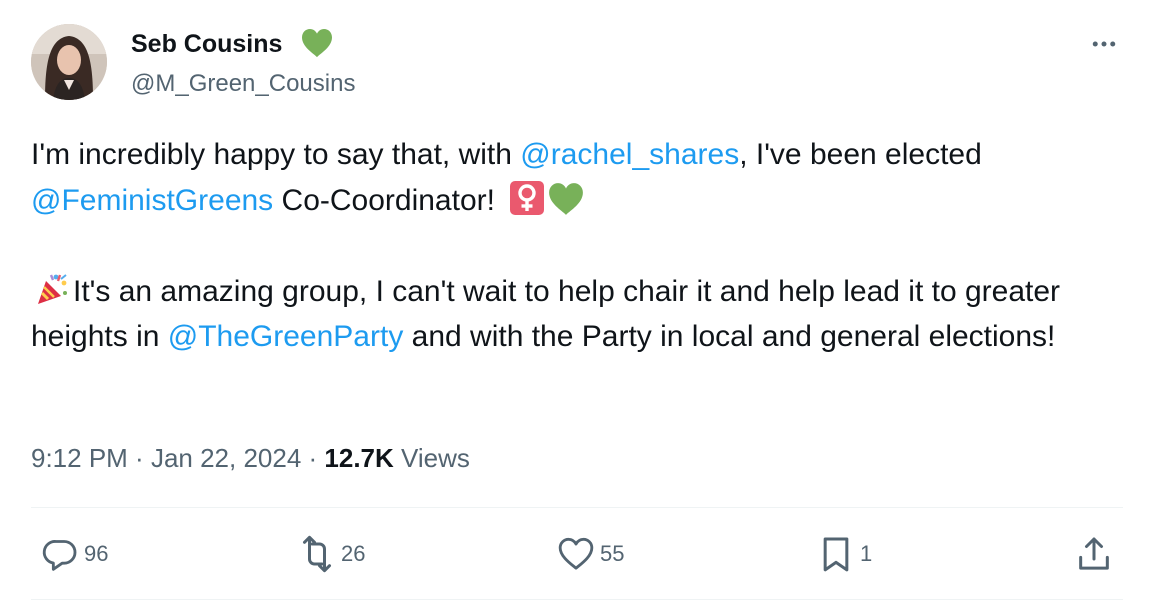  Describe the element at coordinates (860, 154) in the screenshot. I see `tweet-text-segment: , I've been elected` at that location.